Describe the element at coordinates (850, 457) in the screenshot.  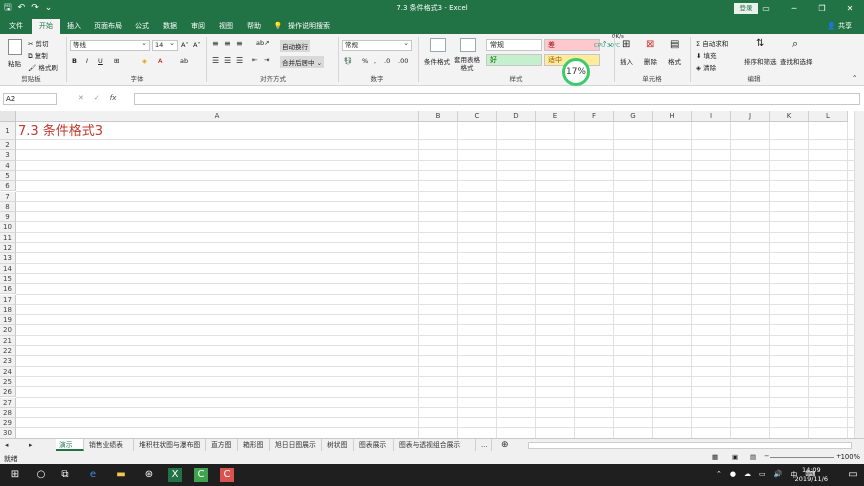
I see `zoom-level: 100%` at that location.